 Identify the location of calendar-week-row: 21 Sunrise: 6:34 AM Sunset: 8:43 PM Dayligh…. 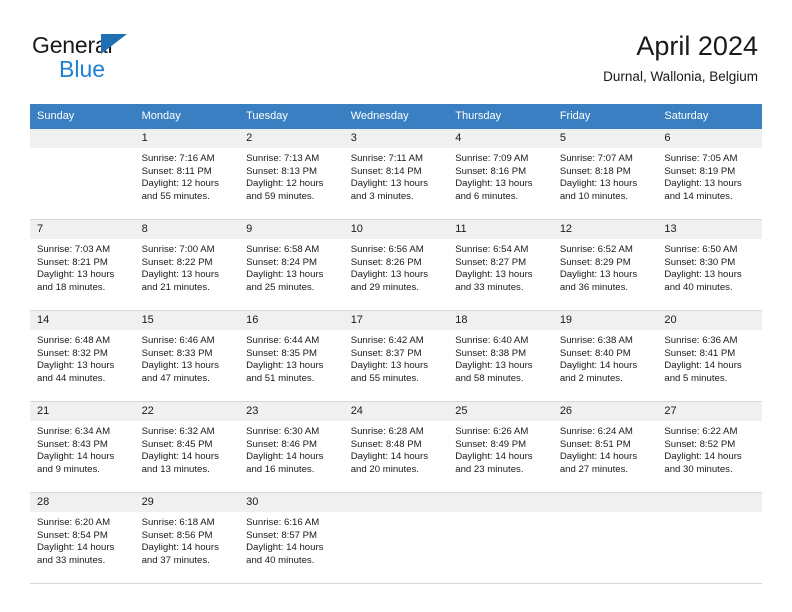
(396, 447).